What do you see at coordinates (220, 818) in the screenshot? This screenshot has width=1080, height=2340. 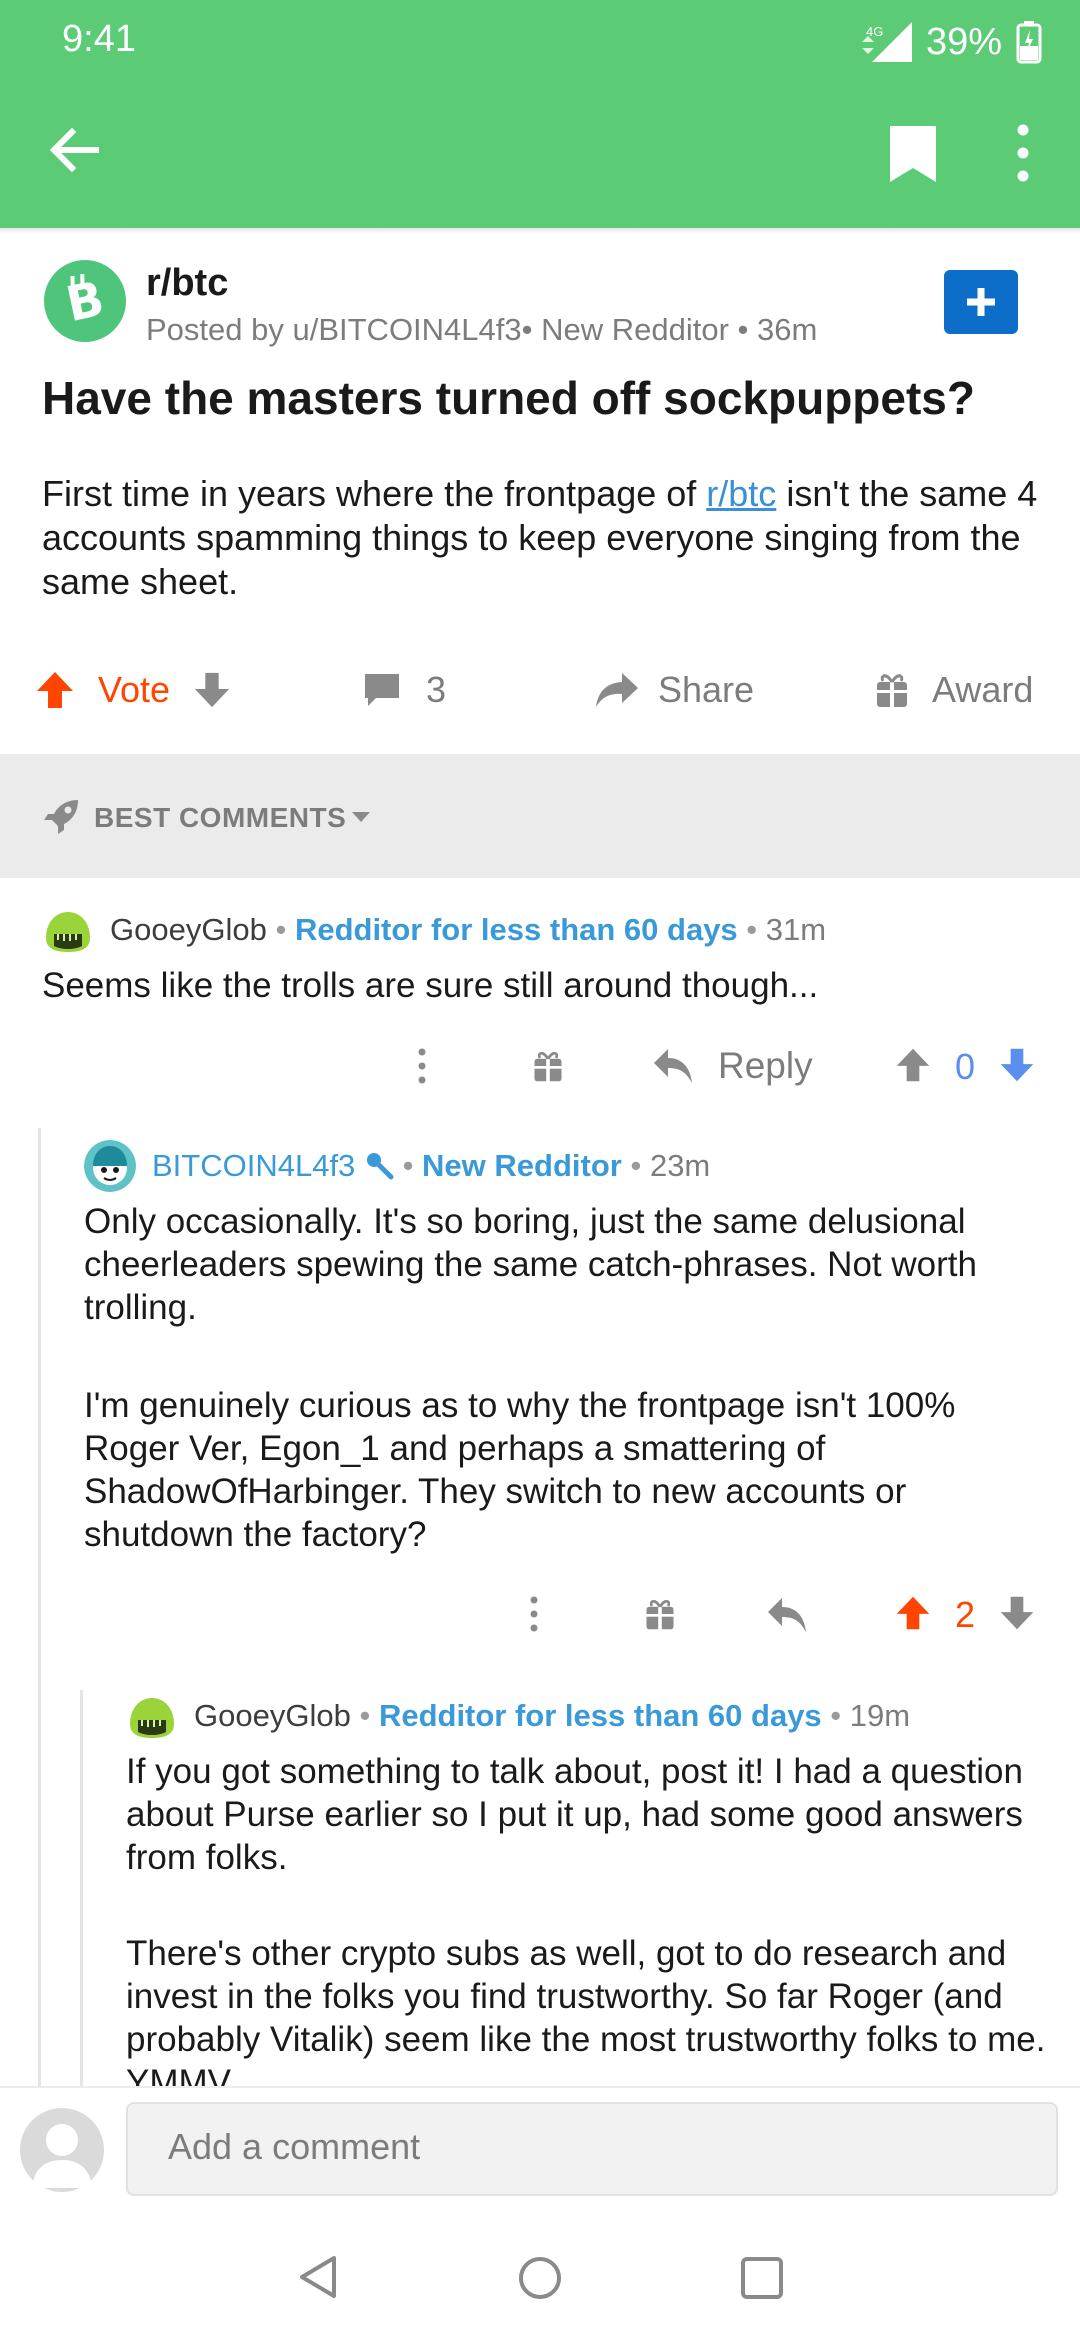 I see `sort-label: BEST COMMENTS` at bounding box center [220, 818].